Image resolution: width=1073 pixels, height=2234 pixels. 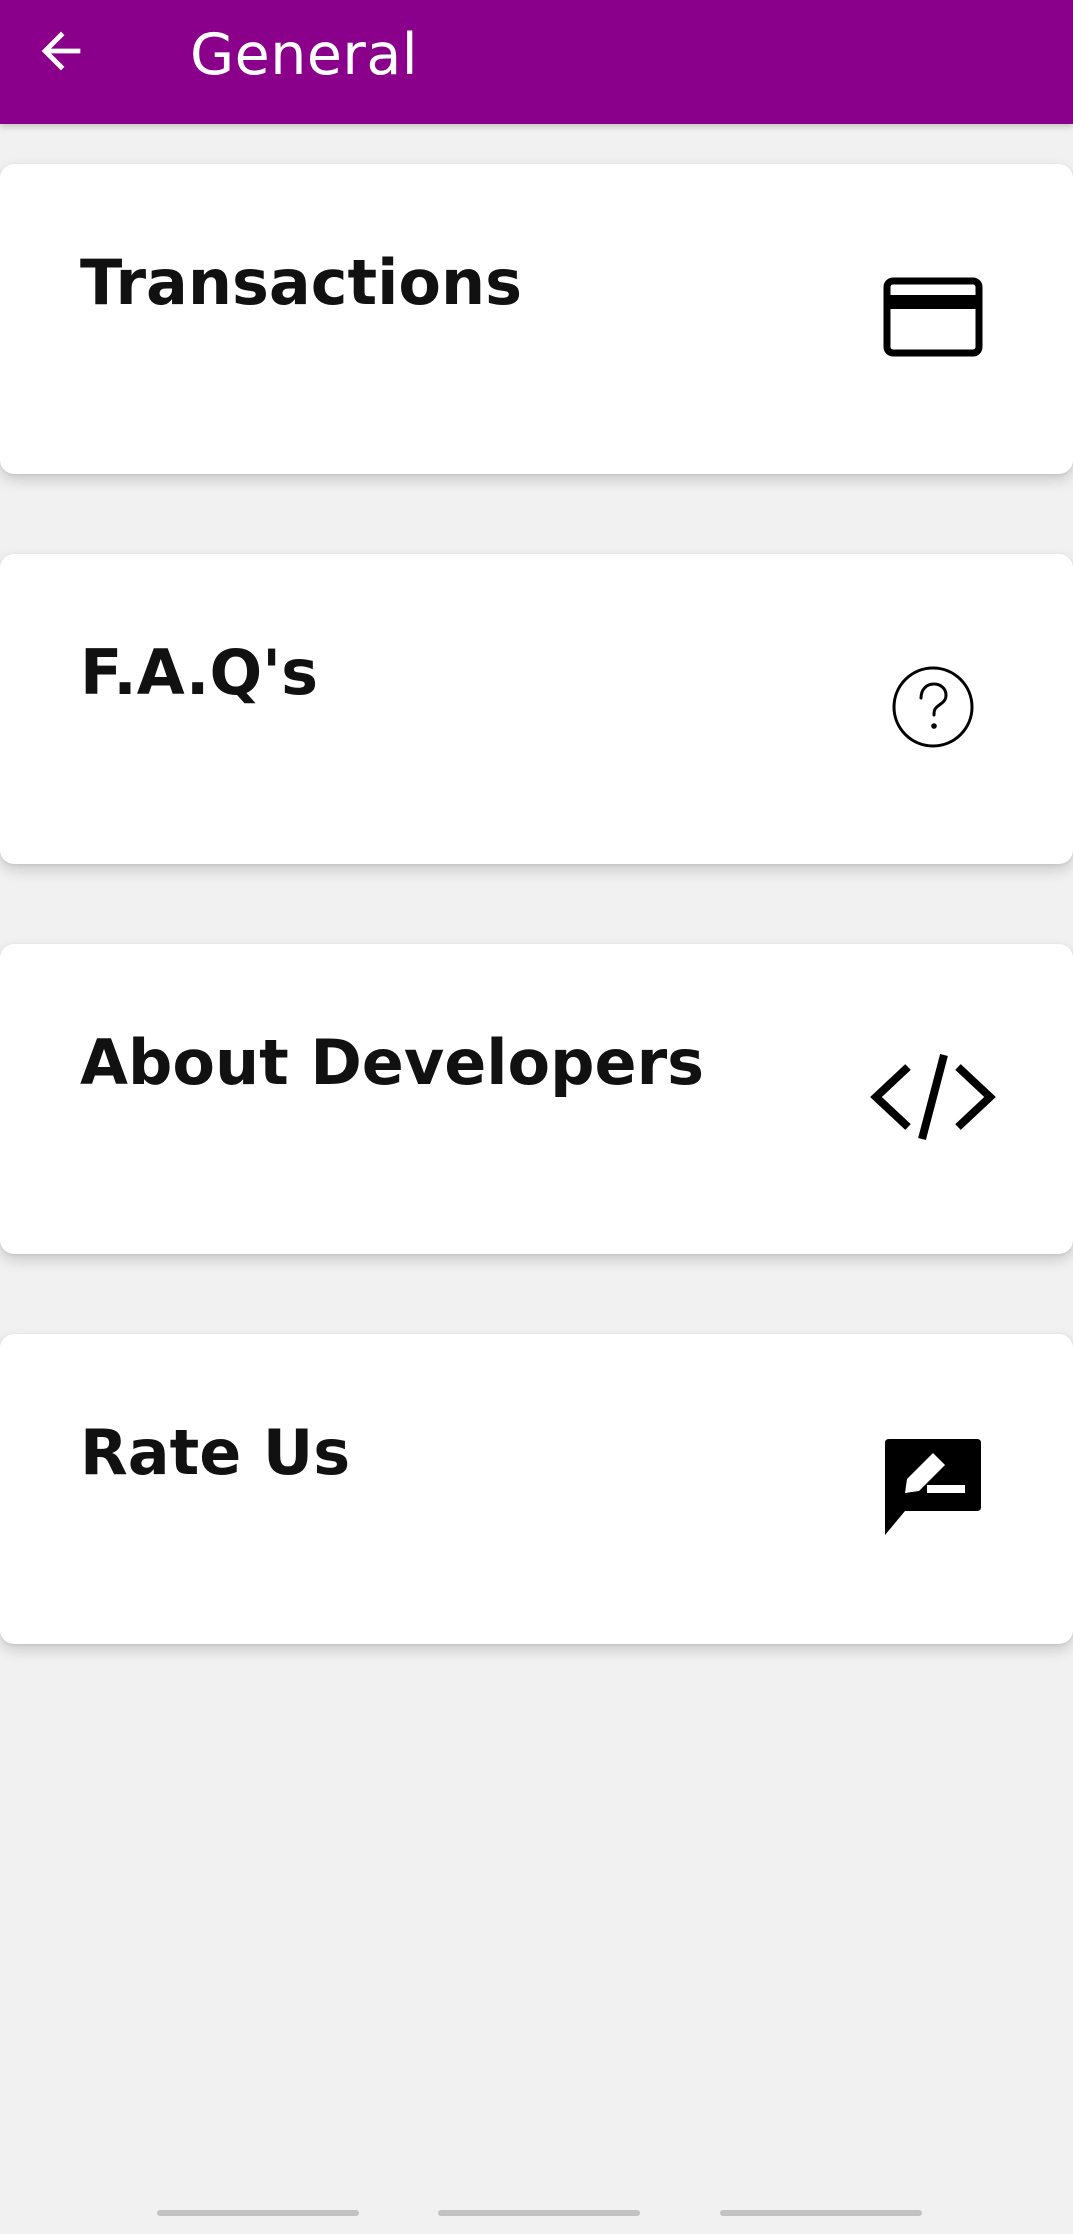 What do you see at coordinates (392, 1062) in the screenshot?
I see `menu-item-label: About Developers` at bounding box center [392, 1062].